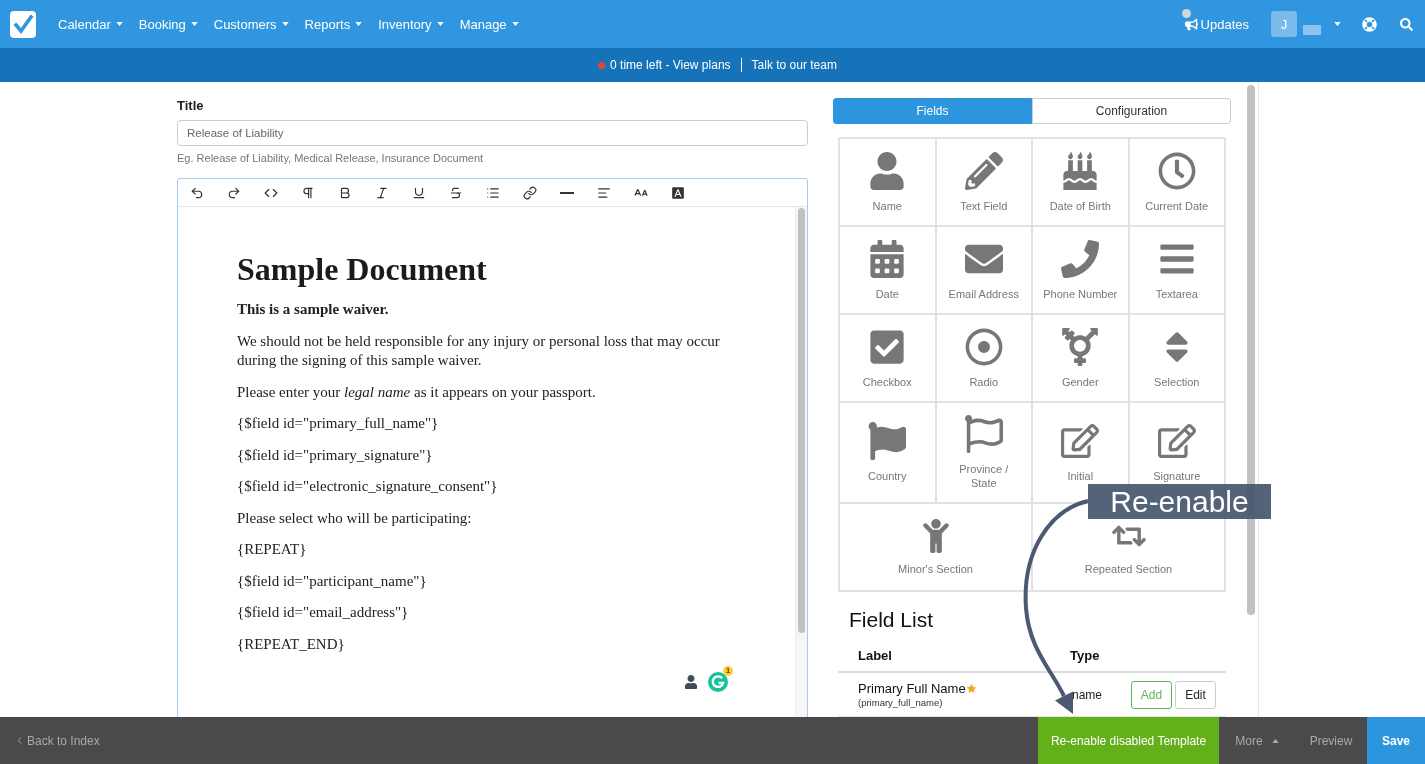 Image resolution: width=1425 pixels, height=764 pixels. I want to click on field-list-title: Field List, so click(891, 620).